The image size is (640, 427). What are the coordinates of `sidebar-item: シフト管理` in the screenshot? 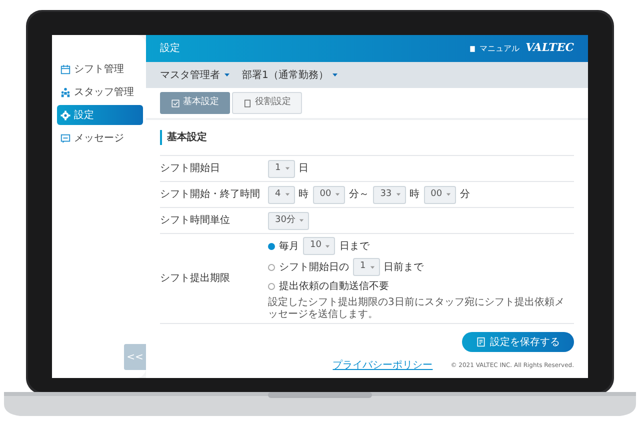 It's located at (100, 69).